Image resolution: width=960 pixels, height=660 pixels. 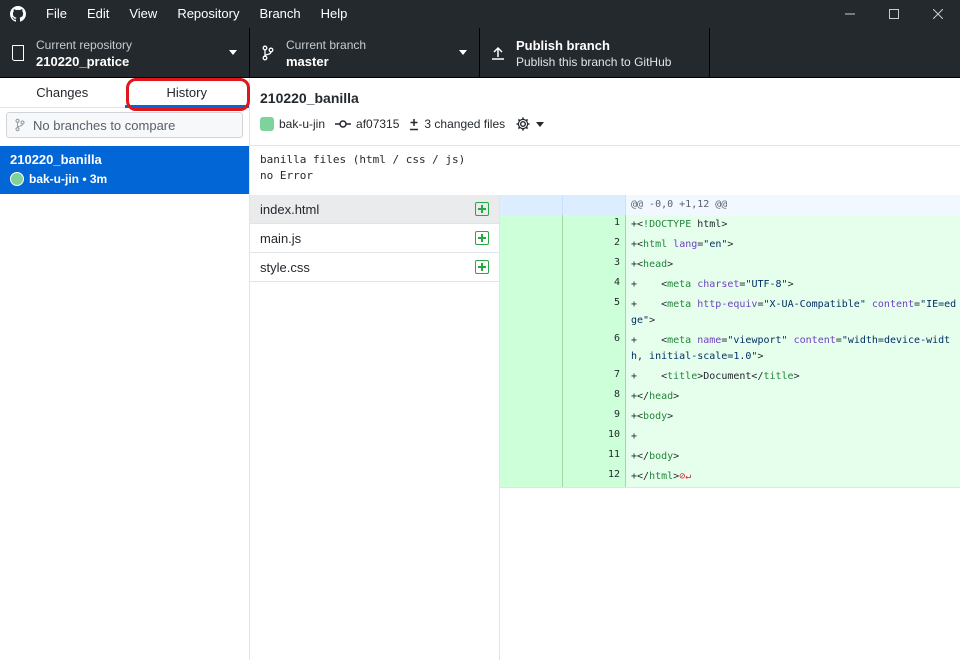 I want to click on diff-line: 7 + <title>Document</title>, so click(x=730, y=377).